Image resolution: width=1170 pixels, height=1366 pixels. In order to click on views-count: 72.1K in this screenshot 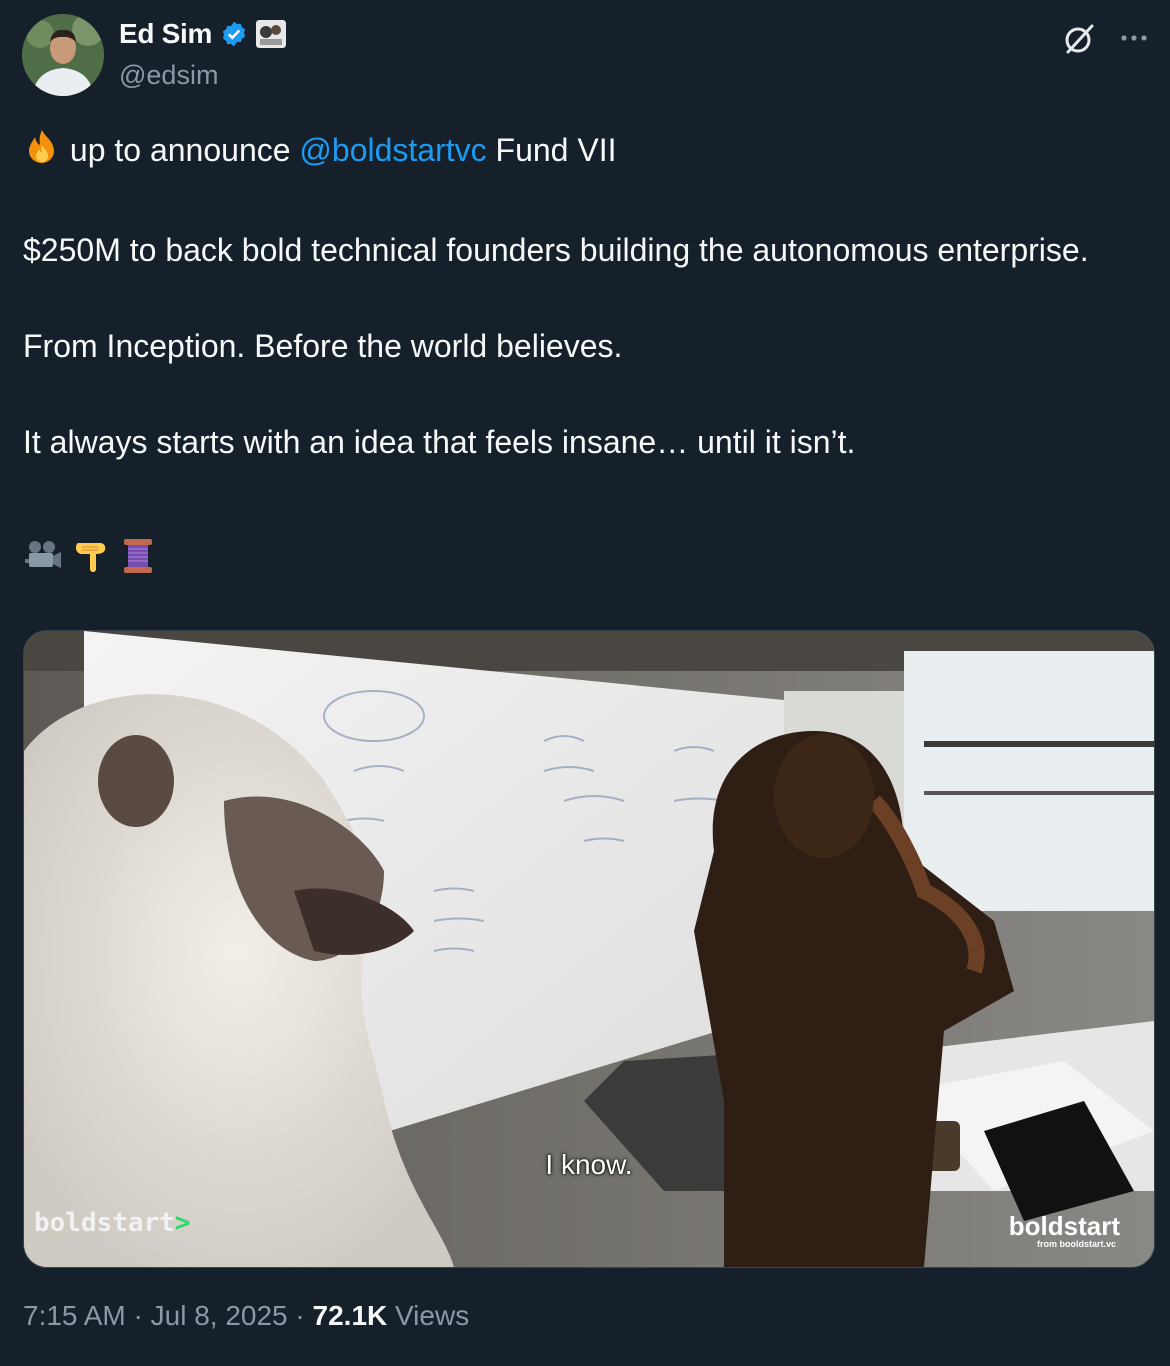, I will do `click(350, 1315)`.